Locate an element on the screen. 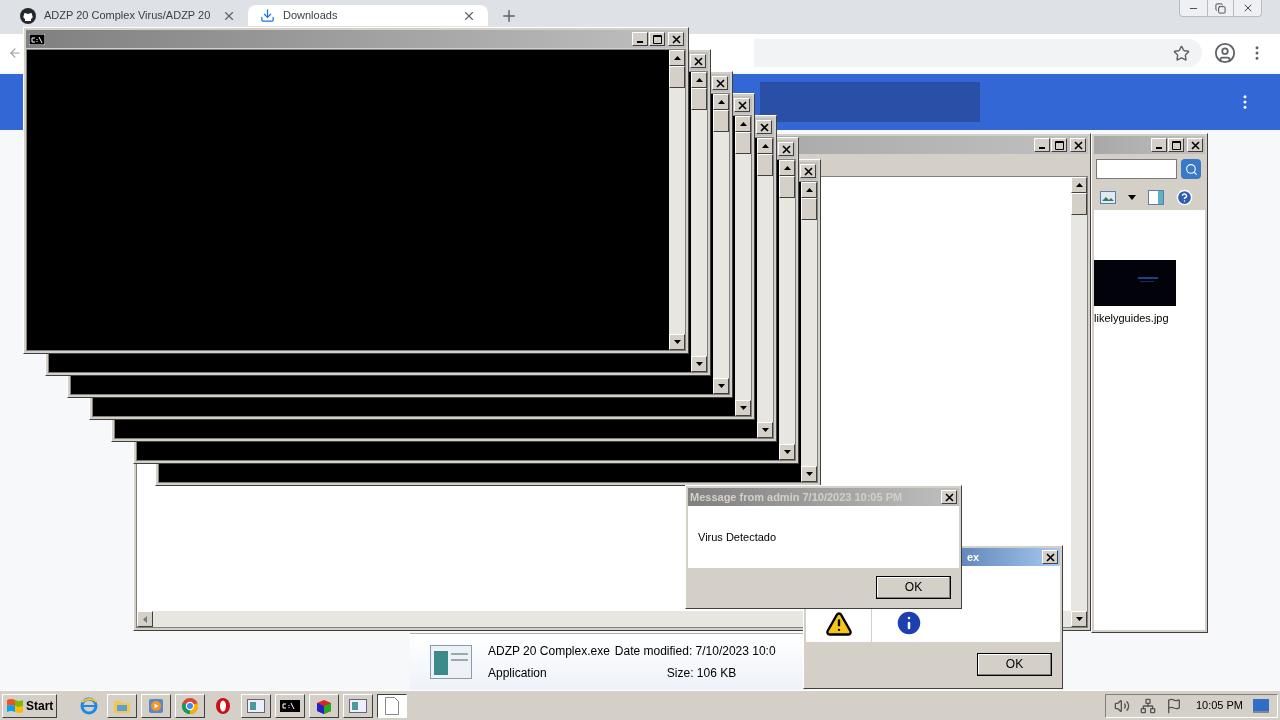 Image resolution: width=1280 pixels, height=720 pixels. bookmark-star-icon is located at coordinates (1181, 53).